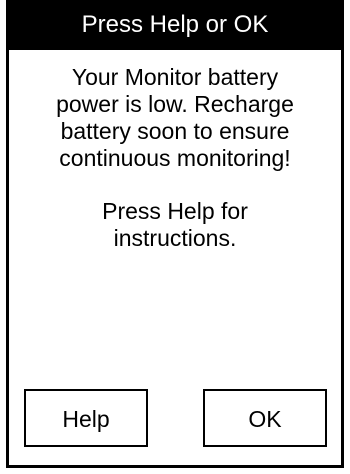 This screenshot has width=350, height=474. What do you see at coordinates (175, 104) in the screenshot?
I see `message-line: power is low. Recharge` at bounding box center [175, 104].